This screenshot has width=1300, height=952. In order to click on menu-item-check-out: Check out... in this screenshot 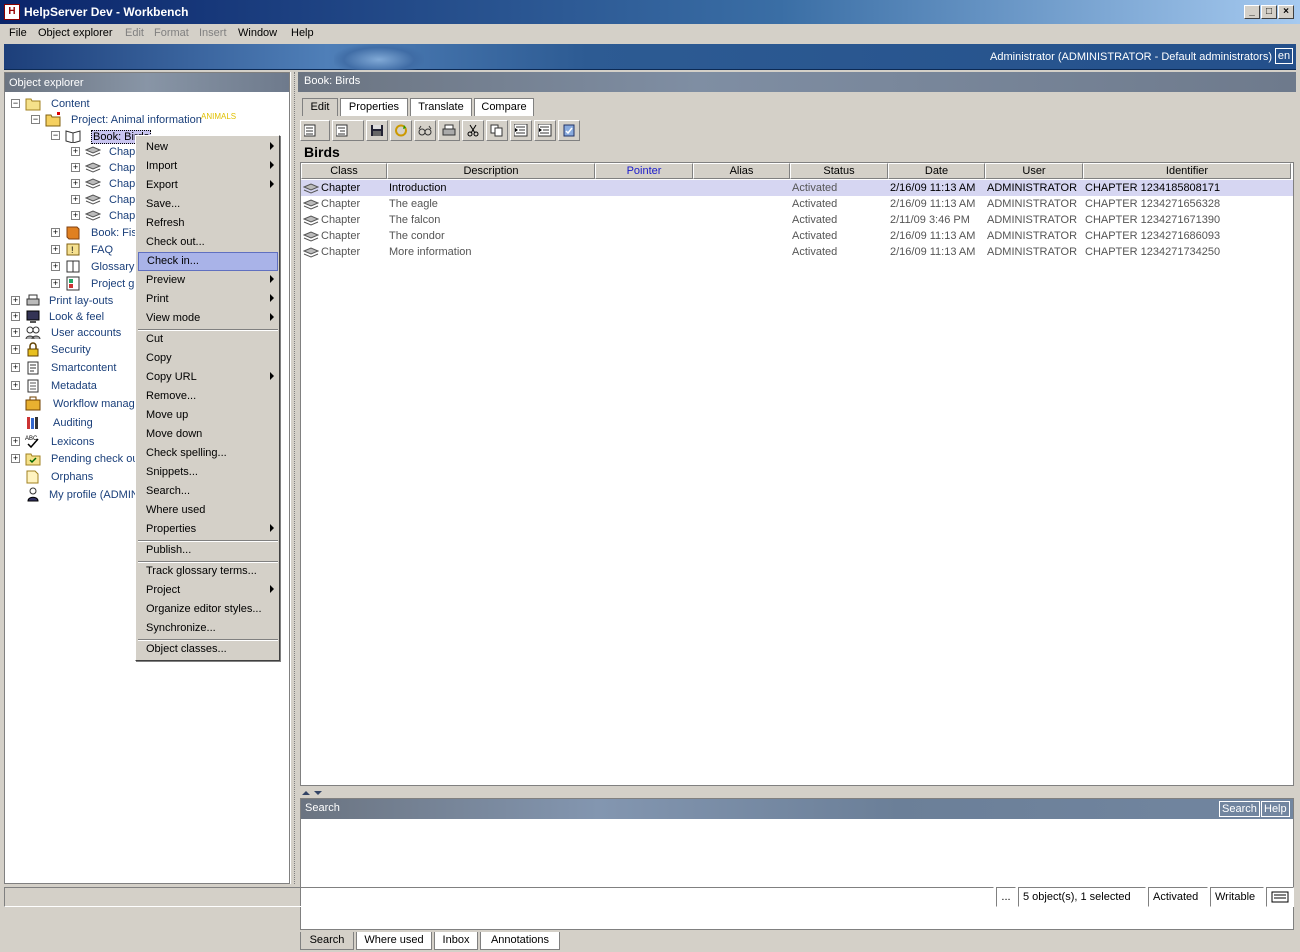, I will do `click(208, 242)`.